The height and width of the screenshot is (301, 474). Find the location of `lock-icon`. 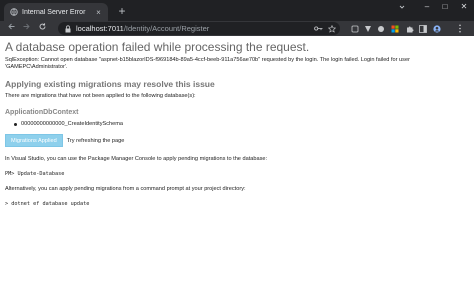

lock-icon is located at coordinates (68, 28).